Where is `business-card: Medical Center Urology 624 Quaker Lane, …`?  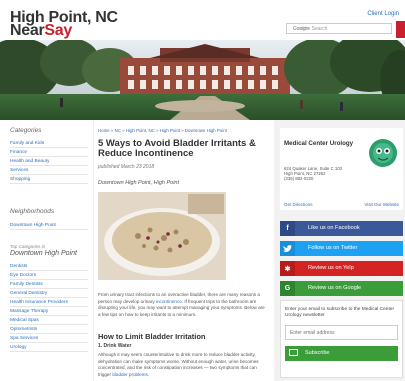
business-card: Medical Center Urology 624 Quaker Lane, … is located at coordinates (341, 169).